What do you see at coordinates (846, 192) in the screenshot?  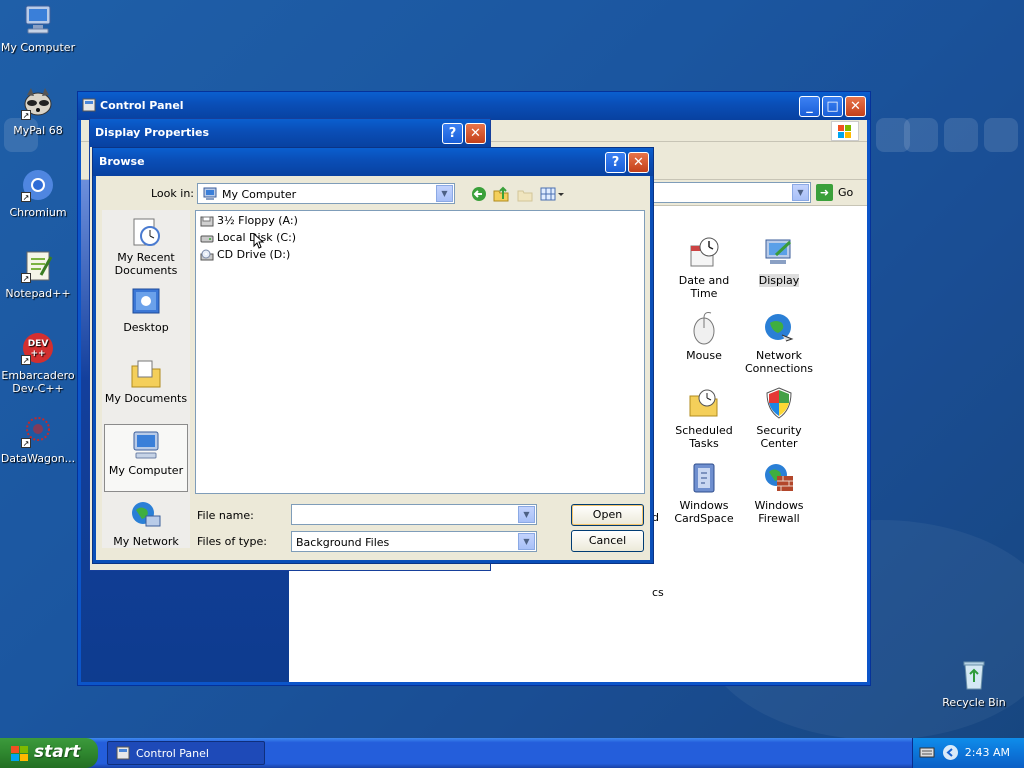 I see `go-label: Go` at bounding box center [846, 192].